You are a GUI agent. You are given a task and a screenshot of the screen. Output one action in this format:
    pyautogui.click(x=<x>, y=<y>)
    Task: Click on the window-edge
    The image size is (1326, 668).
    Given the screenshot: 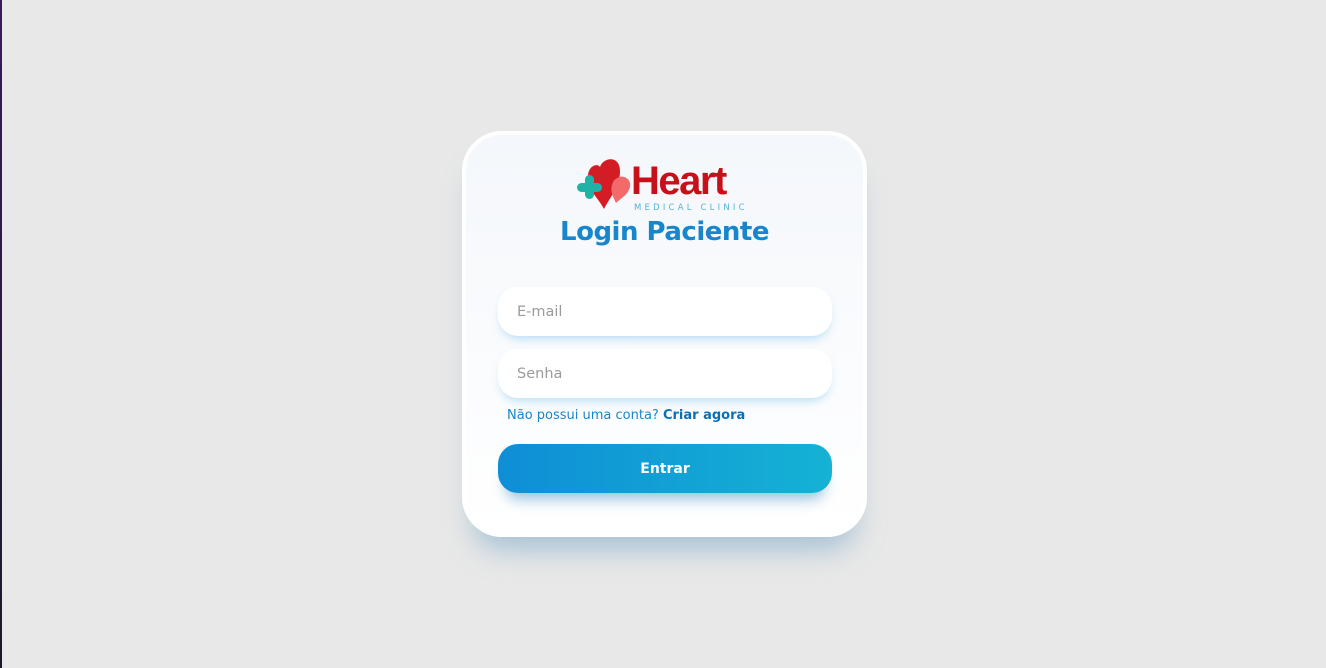 What is the action you would take?
    pyautogui.click(x=1, y=334)
    